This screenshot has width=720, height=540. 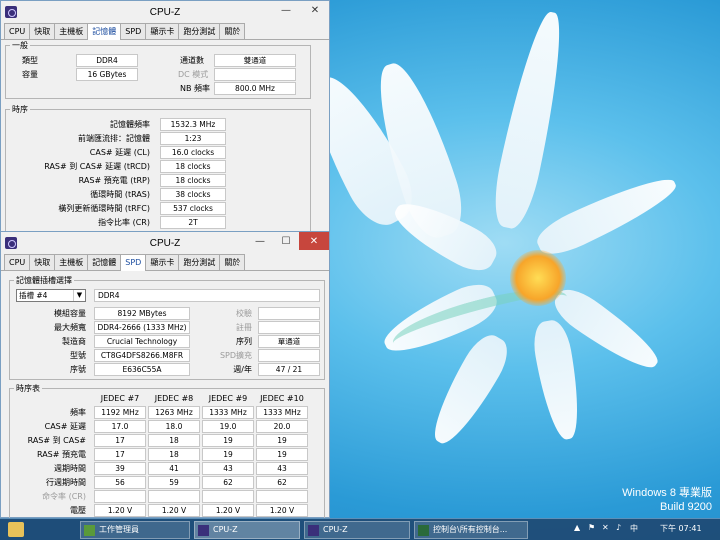 I want to click on nb-frequency-value: 800.0 MHz, so click(x=255, y=88).